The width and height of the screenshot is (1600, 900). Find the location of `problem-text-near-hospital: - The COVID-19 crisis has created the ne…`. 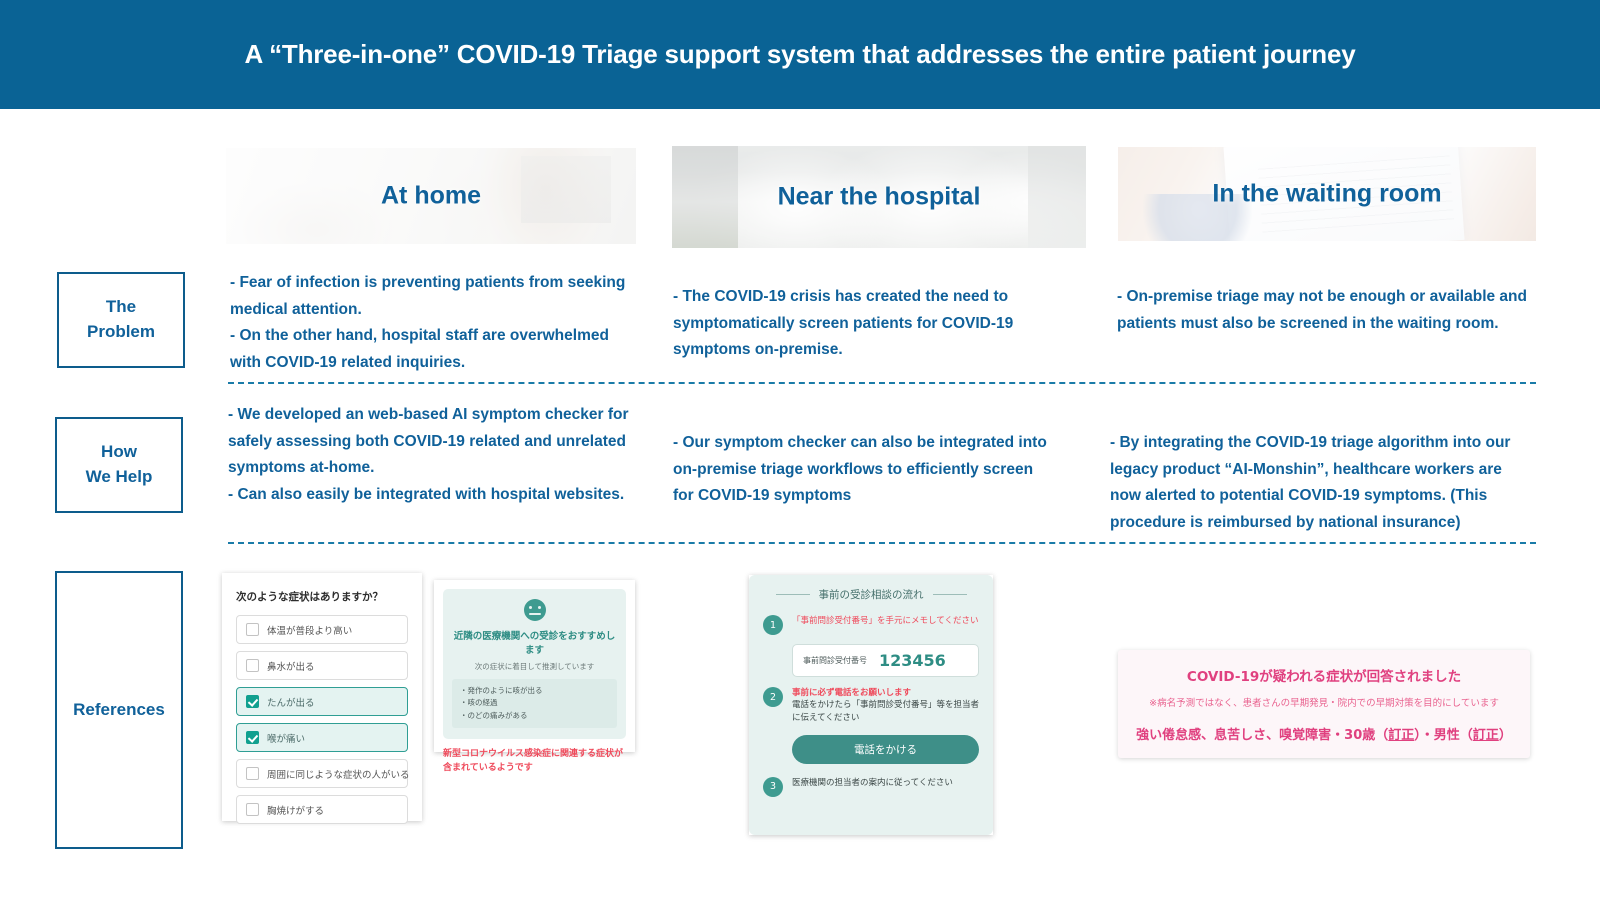

problem-text-near-hospital: - The COVID-19 crisis has created the ne… is located at coordinates (843, 323).